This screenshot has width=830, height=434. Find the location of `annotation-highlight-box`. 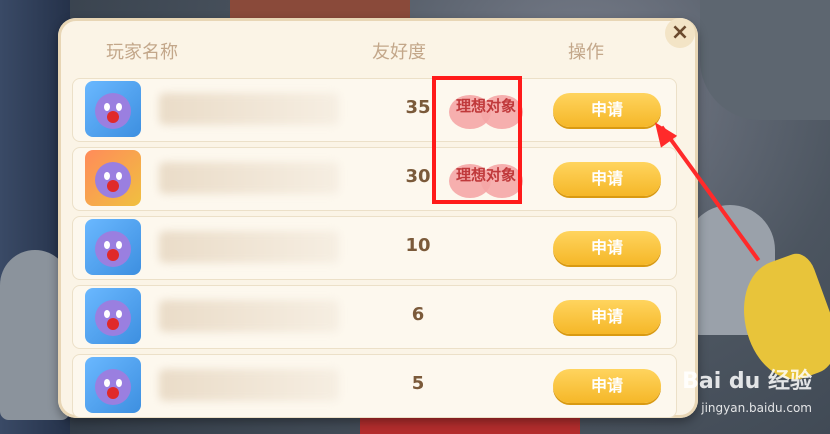

annotation-highlight-box is located at coordinates (477, 140).